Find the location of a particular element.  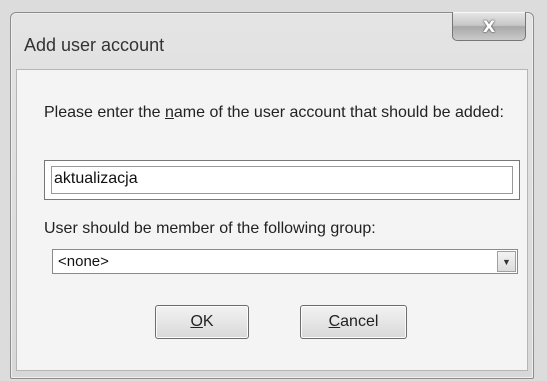

cancel-mnemonic: C is located at coordinates (334, 321).